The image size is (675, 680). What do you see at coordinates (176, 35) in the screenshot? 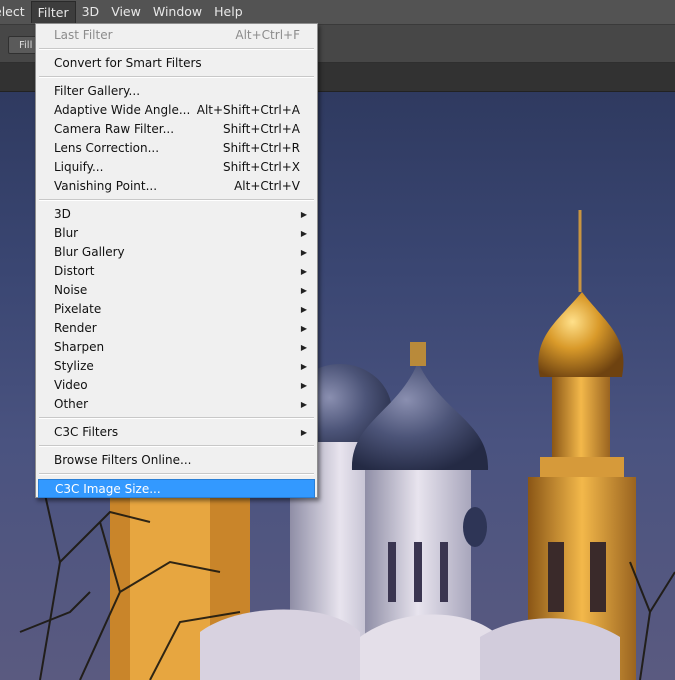
I see `menu-item-last-filter: Last Filter Alt+Ctrl+F` at bounding box center [176, 35].